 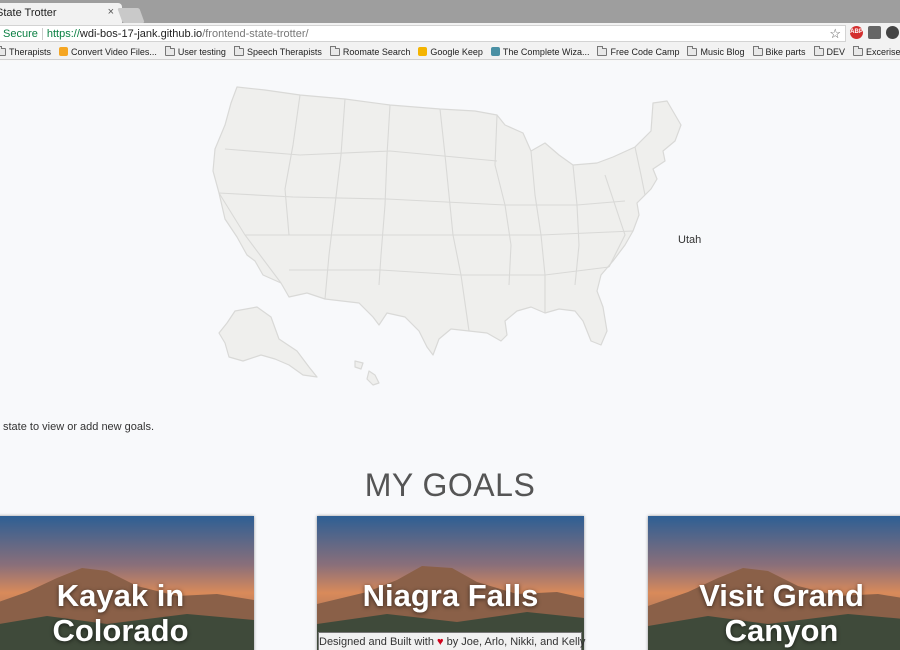 I want to click on goal-card: Visit Grand Canyon, so click(x=774, y=583).